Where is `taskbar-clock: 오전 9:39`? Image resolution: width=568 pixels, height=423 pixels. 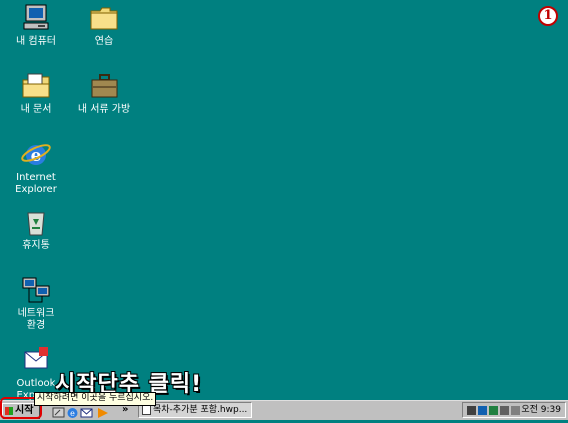 taskbar-clock: 오전 9:39 is located at coordinates (541, 410).